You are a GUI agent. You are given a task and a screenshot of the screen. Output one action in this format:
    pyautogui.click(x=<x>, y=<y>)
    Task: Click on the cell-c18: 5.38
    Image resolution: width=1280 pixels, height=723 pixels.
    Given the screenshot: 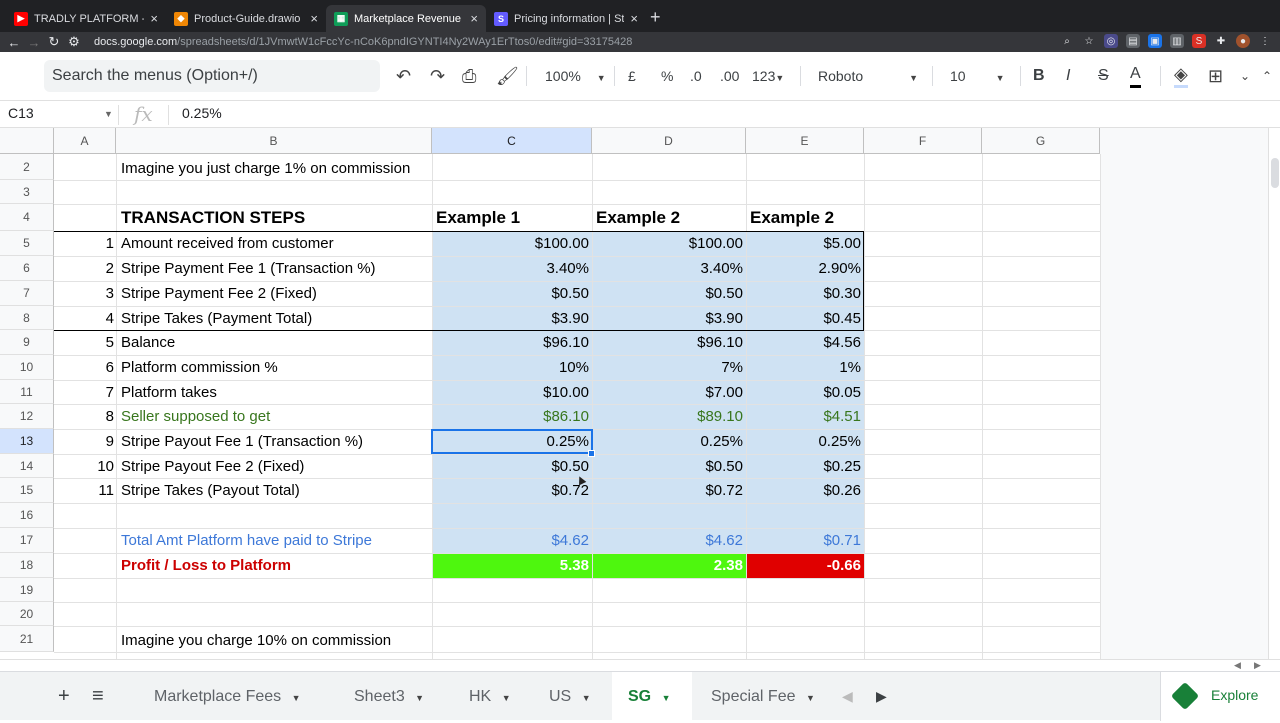 What is the action you would take?
    pyautogui.click(x=510, y=565)
    